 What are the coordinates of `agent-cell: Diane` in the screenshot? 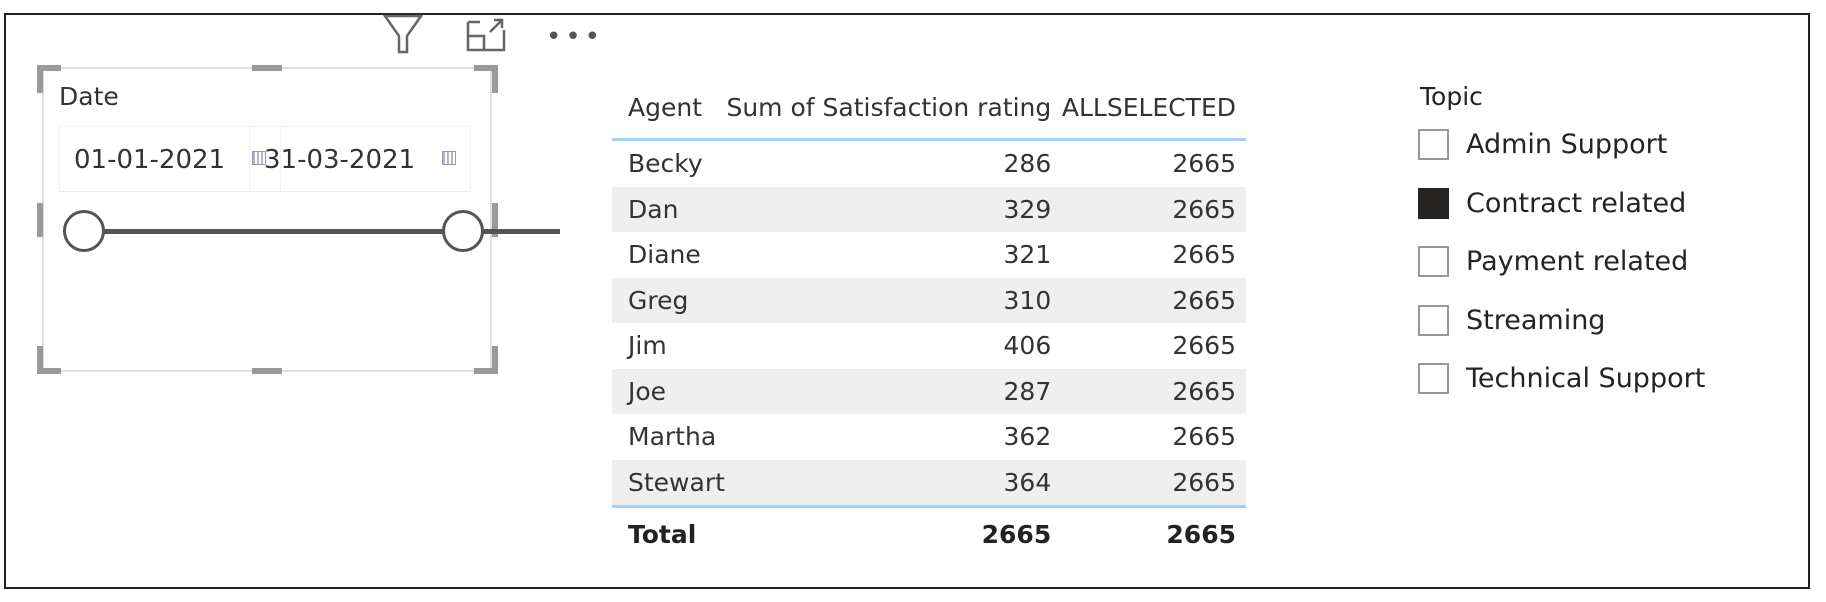 It's located at (664, 255).